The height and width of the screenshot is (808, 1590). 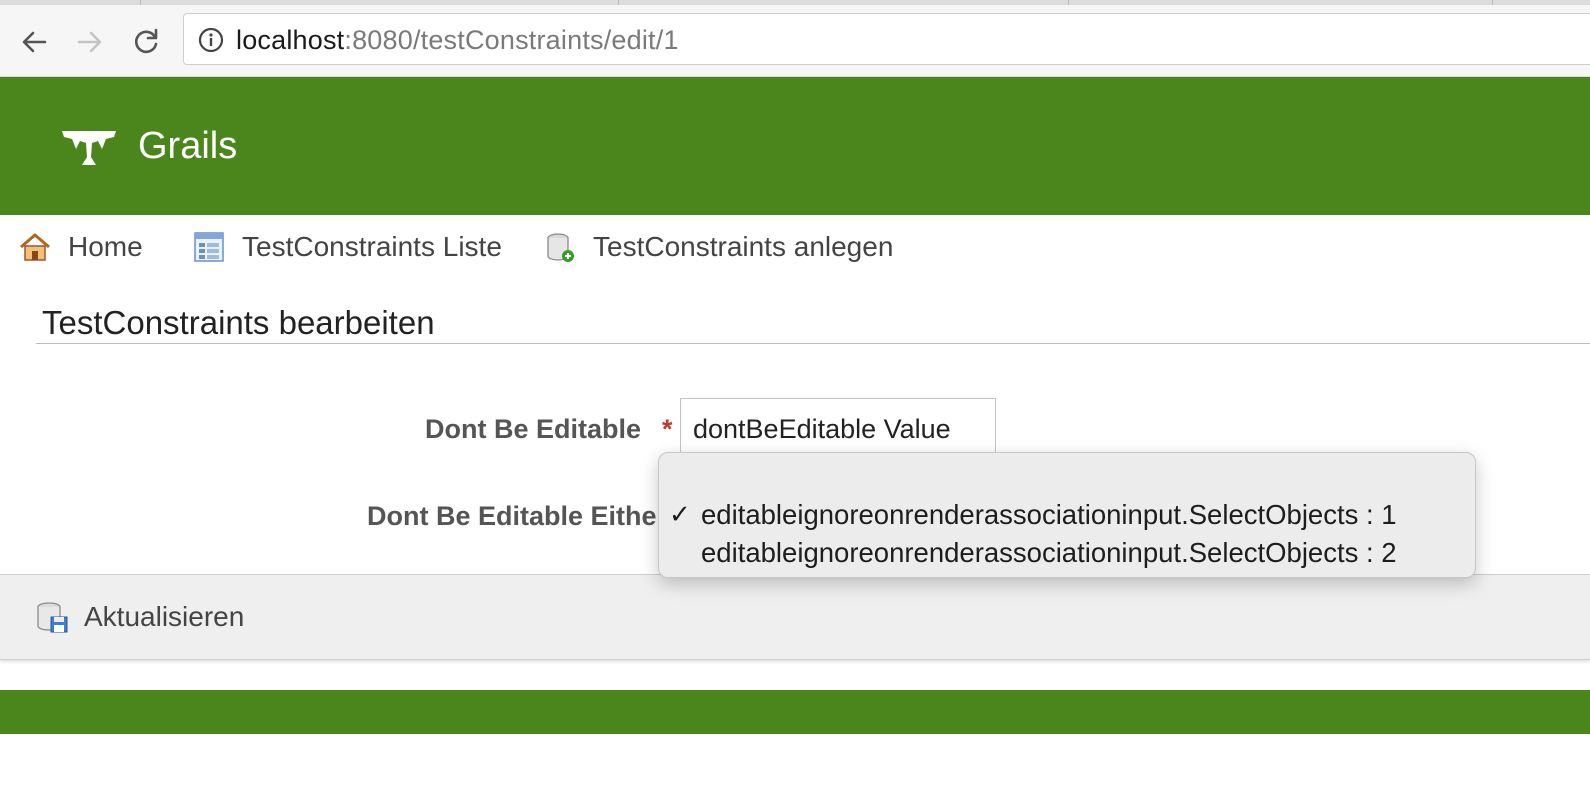 I want to click on back-arrow-icon, so click(x=34, y=42).